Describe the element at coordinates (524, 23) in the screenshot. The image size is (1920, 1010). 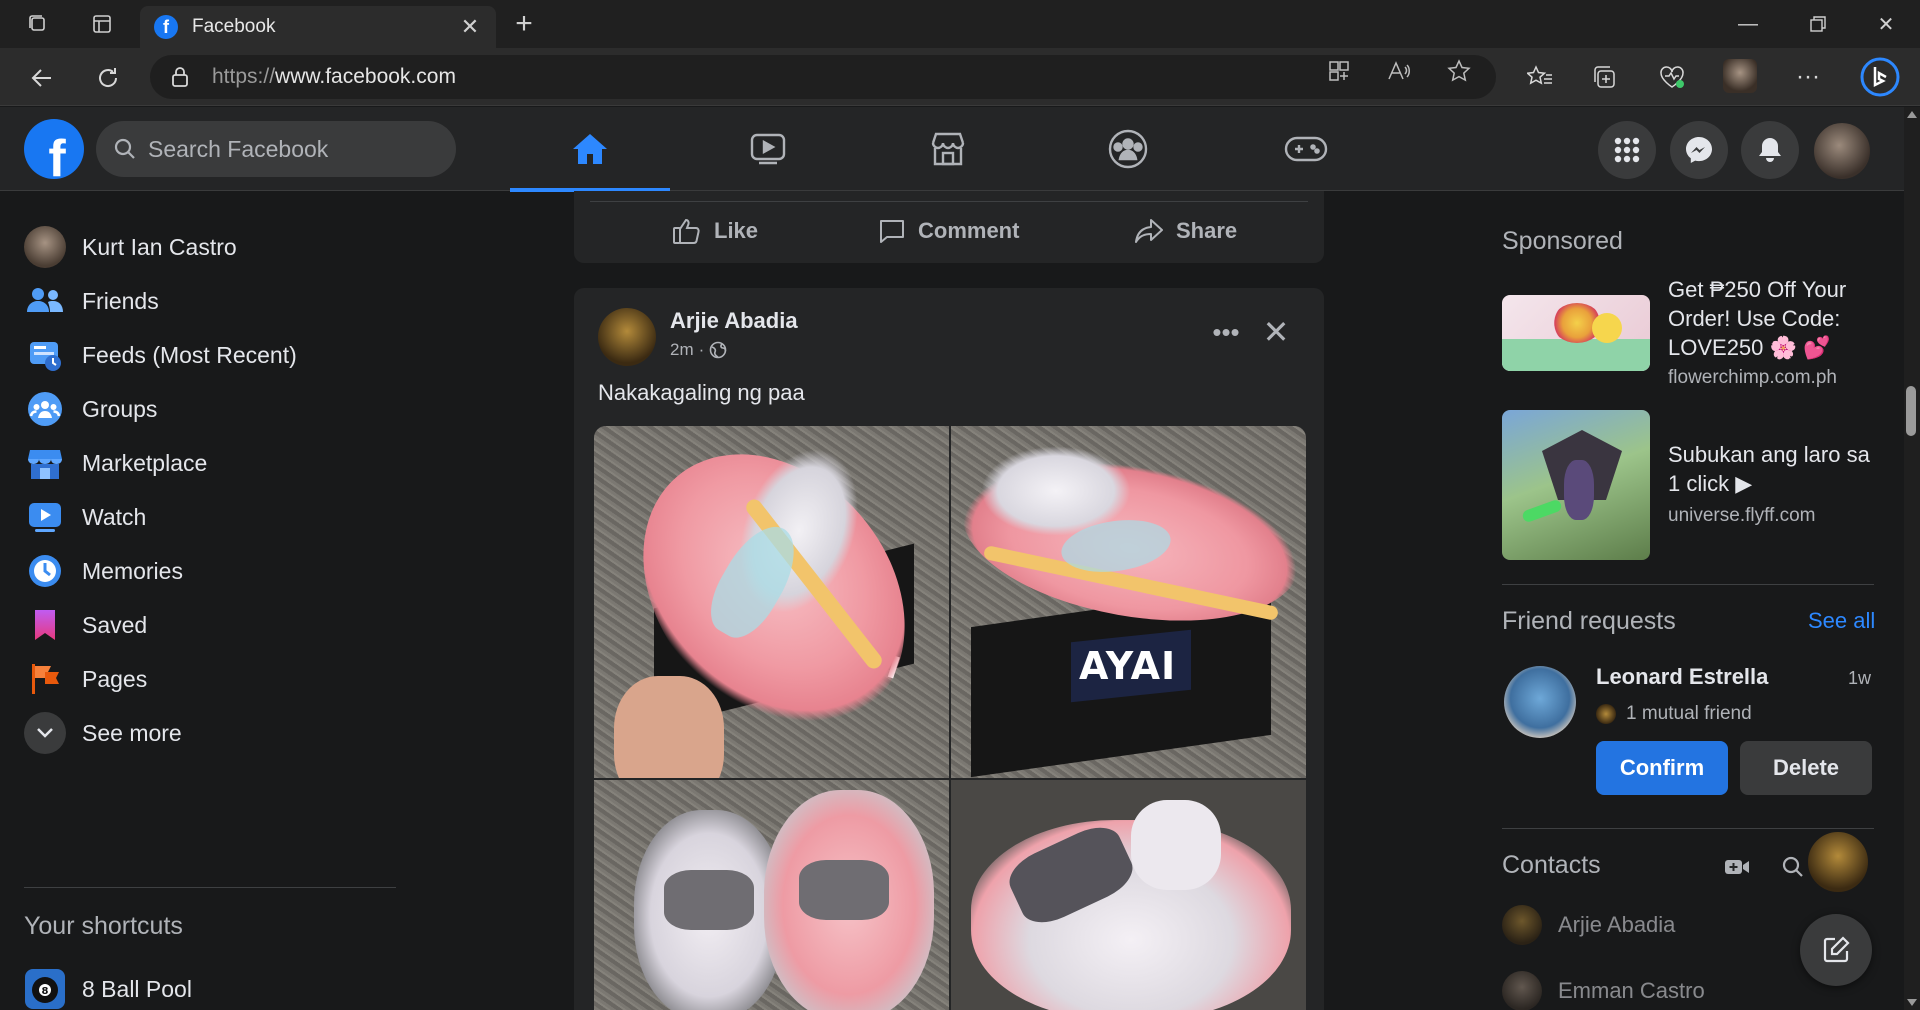
I see `new-tab-icon: +` at that location.